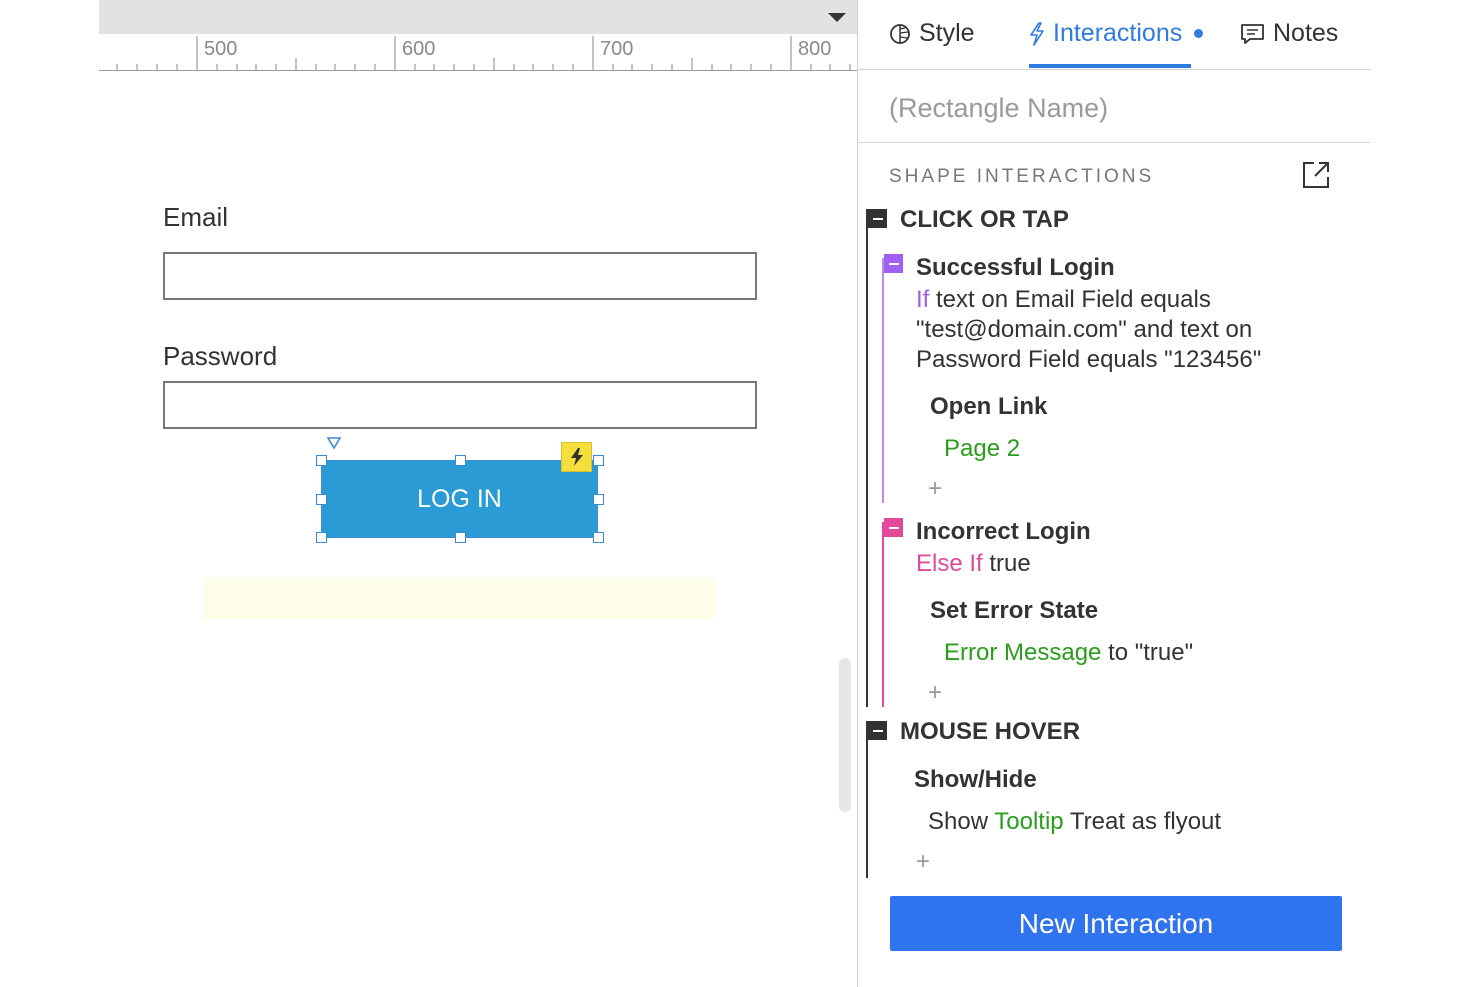 Image resolution: width=1480 pixels, height=987 pixels. Describe the element at coordinates (900, 33) in the screenshot. I see `style-icon` at that location.